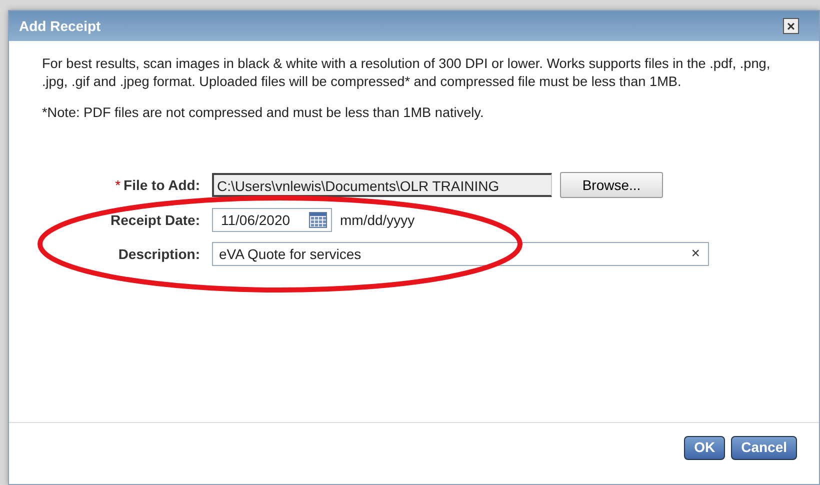 This screenshot has height=485, width=820. Describe the element at coordinates (60, 26) in the screenshot. I see `window-title: Add Receipt` at that location.